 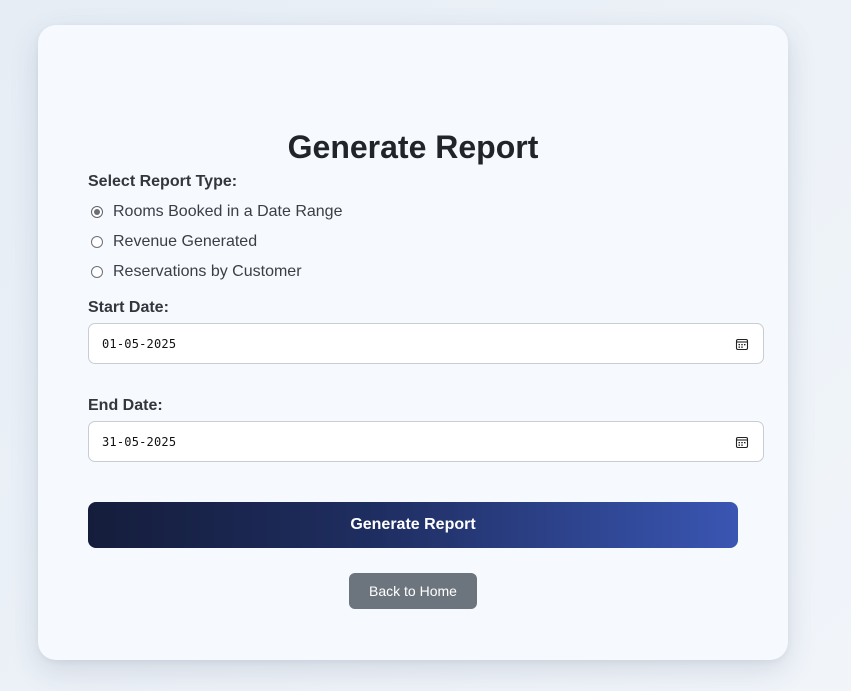 I want to click on radio-option-rooms-booked: Rooms Booked in a Date Range, so click(x=216, y=212).